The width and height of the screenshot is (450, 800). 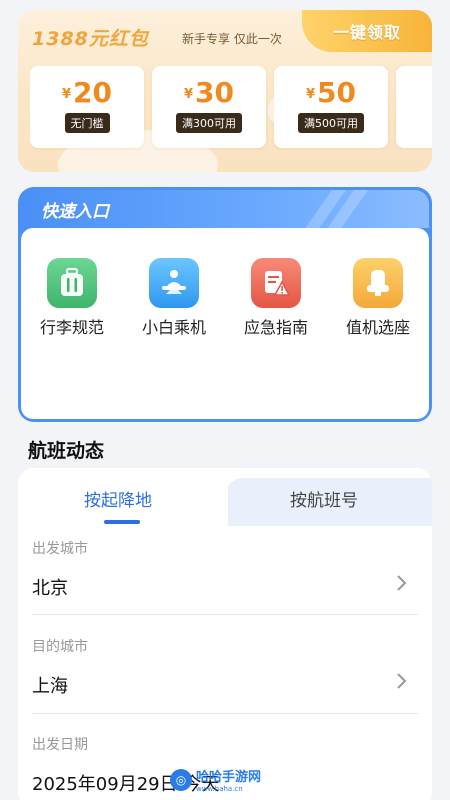 I want to click on seat-icon, so click(x=378, y=283).